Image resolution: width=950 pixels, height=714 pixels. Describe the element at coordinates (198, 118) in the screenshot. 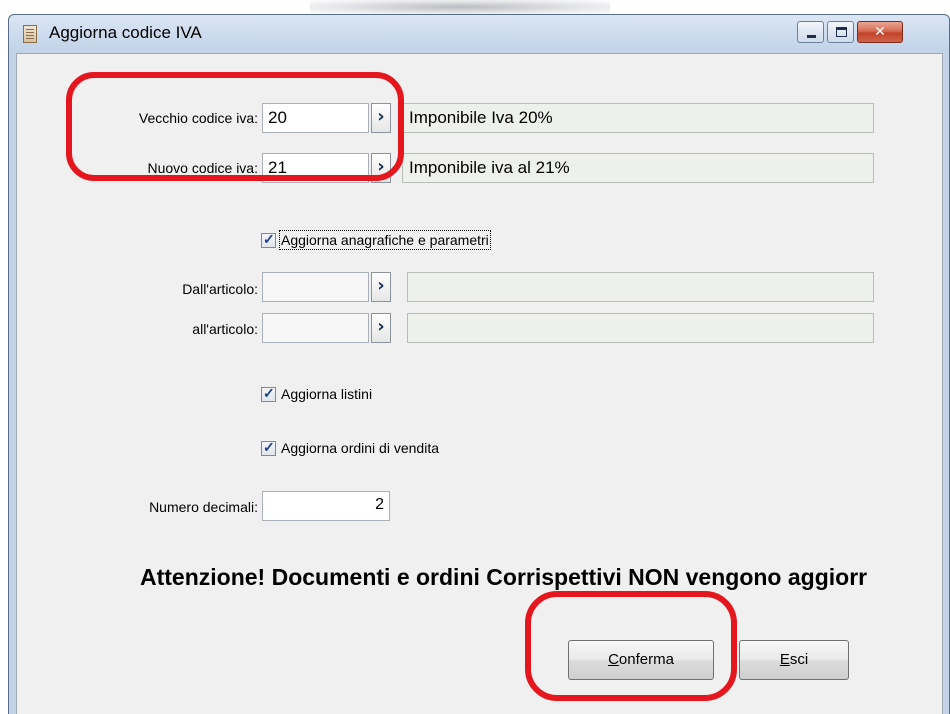

I see `vecchio-codice-label: Vecchio codice iva:` at that location.